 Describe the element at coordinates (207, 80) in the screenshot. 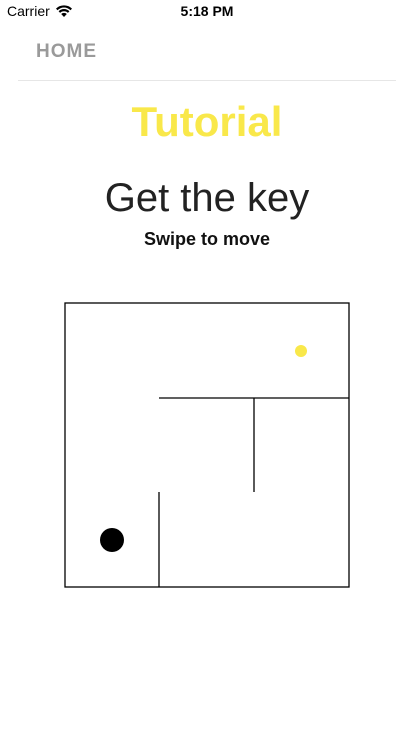

I see `nav-divider` at that location.